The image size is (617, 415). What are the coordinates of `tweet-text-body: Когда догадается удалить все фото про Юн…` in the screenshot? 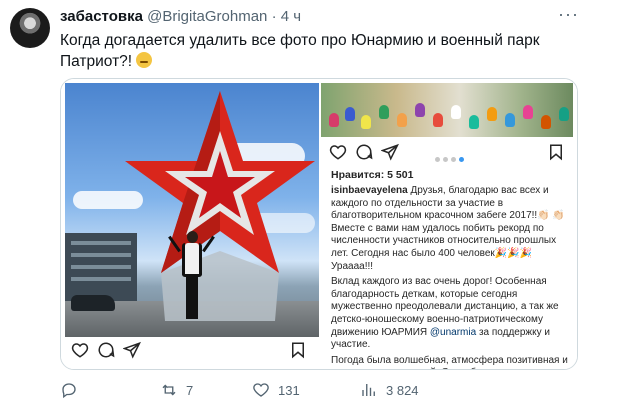 It's located at (300, 51).